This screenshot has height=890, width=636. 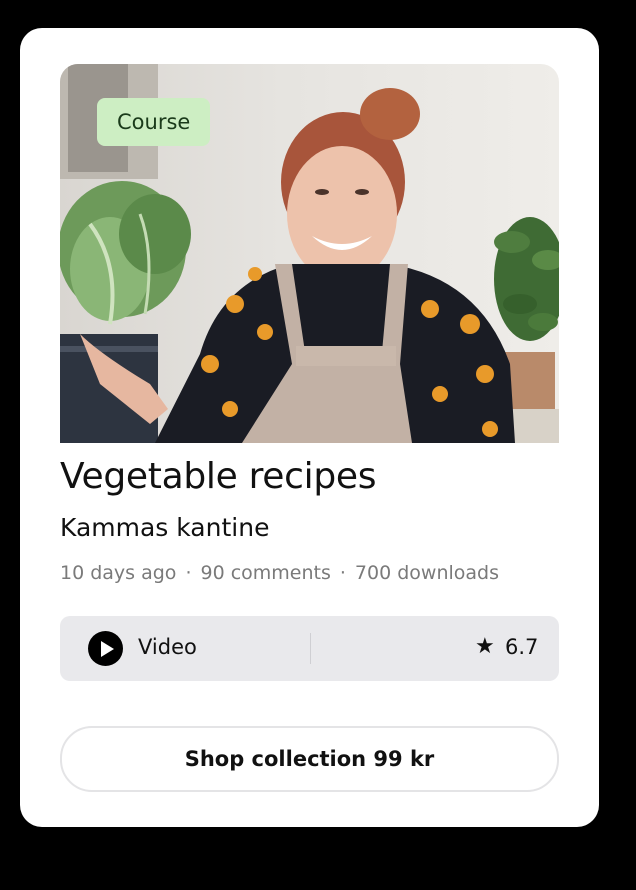 What do you see at coordinates (522, 647) in the screenshot?
I see `rating-value: 6.7` at bounding box center [522, 647].